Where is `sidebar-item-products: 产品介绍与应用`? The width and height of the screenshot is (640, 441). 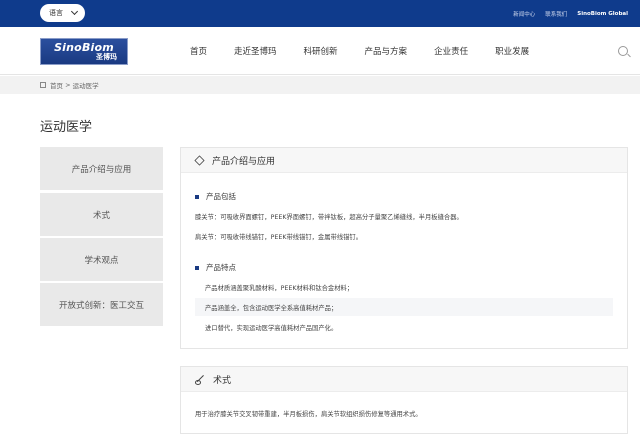
sidebar-item-products: 产品介绍与应用 is located at coordinates (101, 168).